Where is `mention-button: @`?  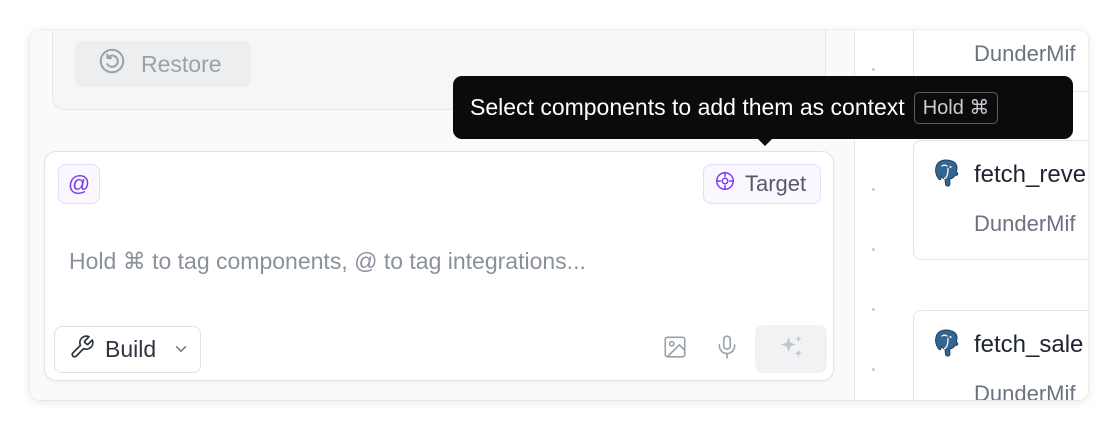
mention-button: @ is located at coordinates (79, 184).